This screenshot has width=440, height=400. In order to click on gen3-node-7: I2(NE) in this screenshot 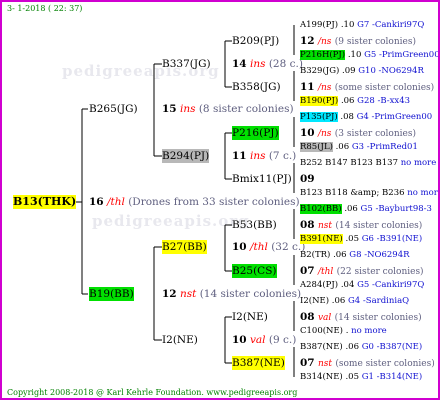, I will do `click(250, 317)`.